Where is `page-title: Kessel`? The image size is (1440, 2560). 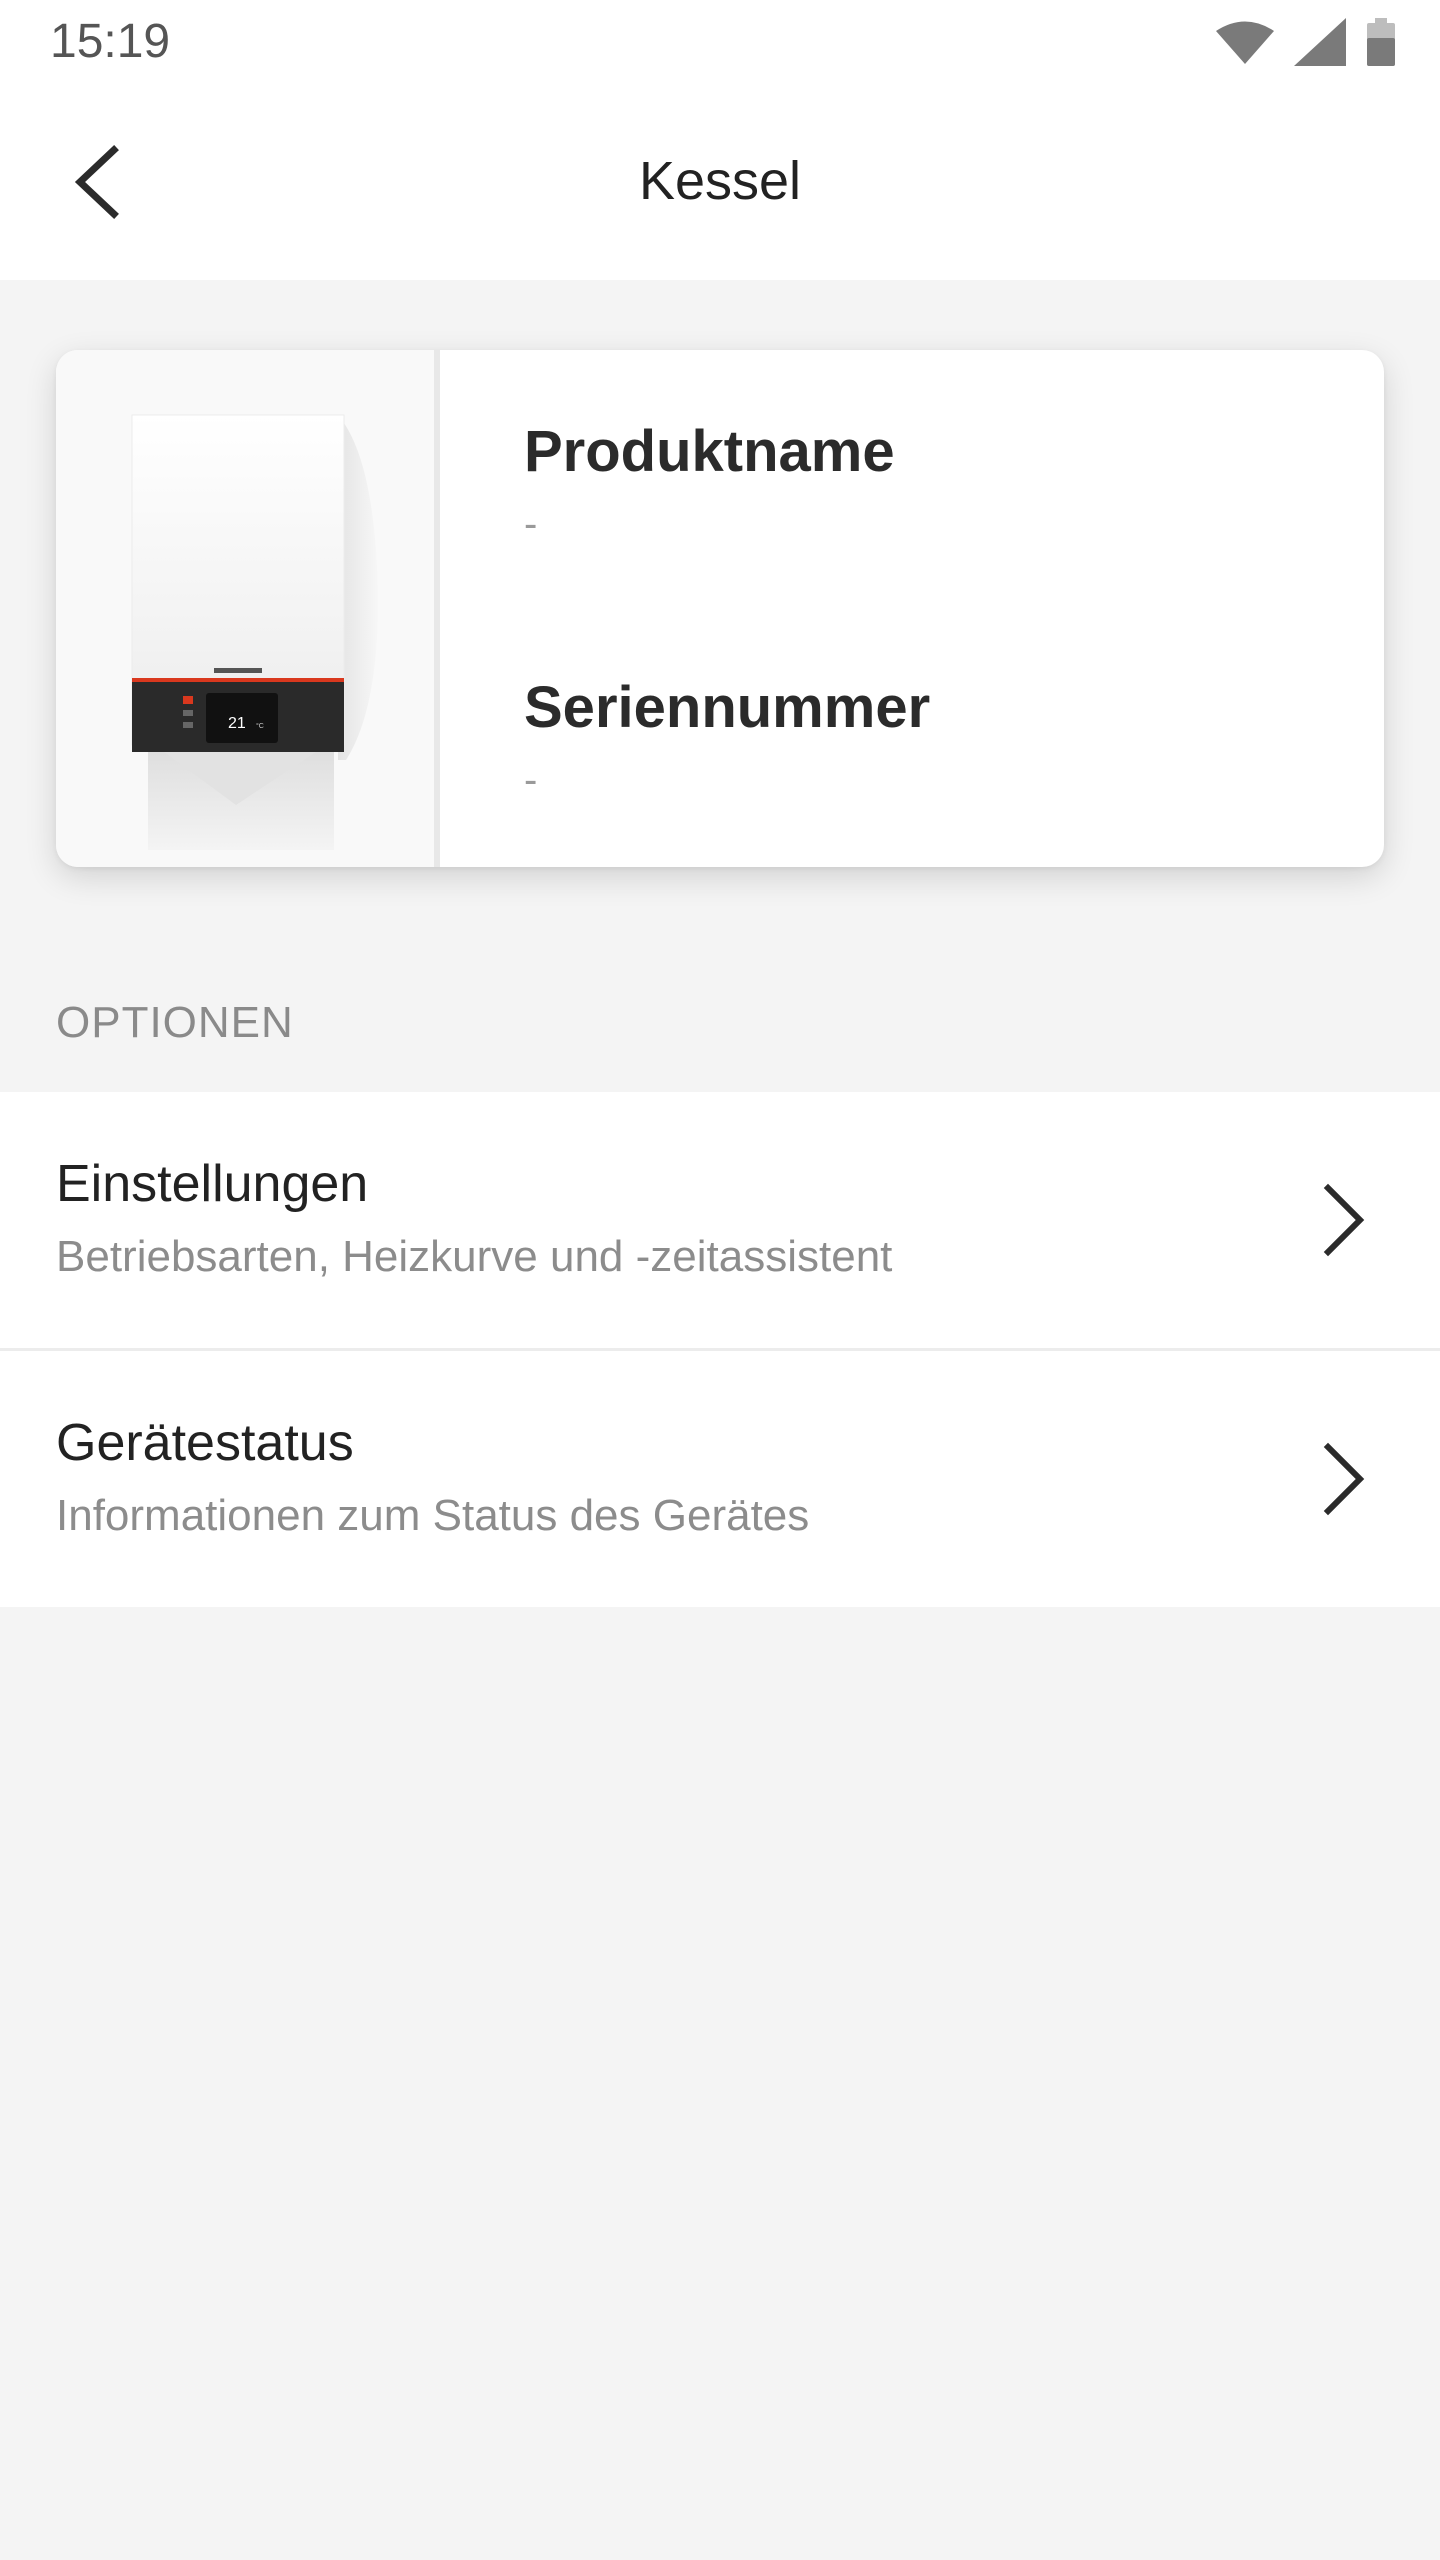 page-title: Kessel is located at coordinates (720, 181).